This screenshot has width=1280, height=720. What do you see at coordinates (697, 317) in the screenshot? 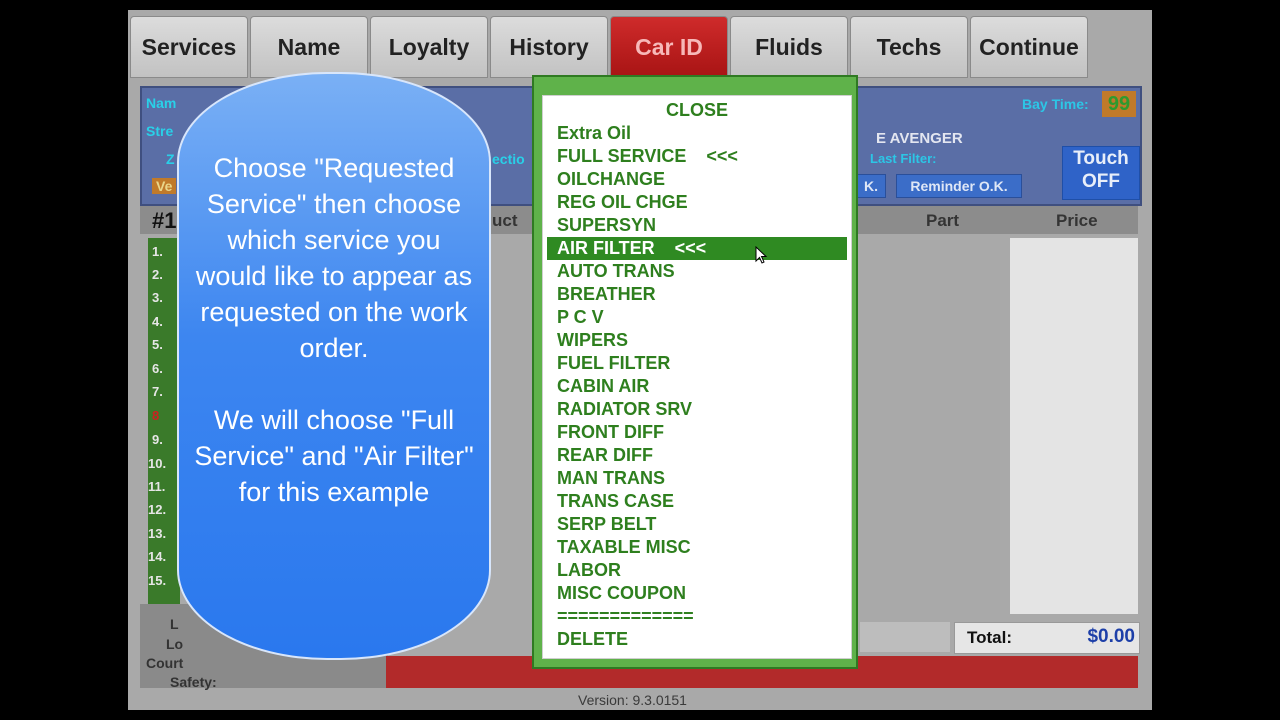
I see `menu-item-pcv: P C V` at bounding box center [697, 317].